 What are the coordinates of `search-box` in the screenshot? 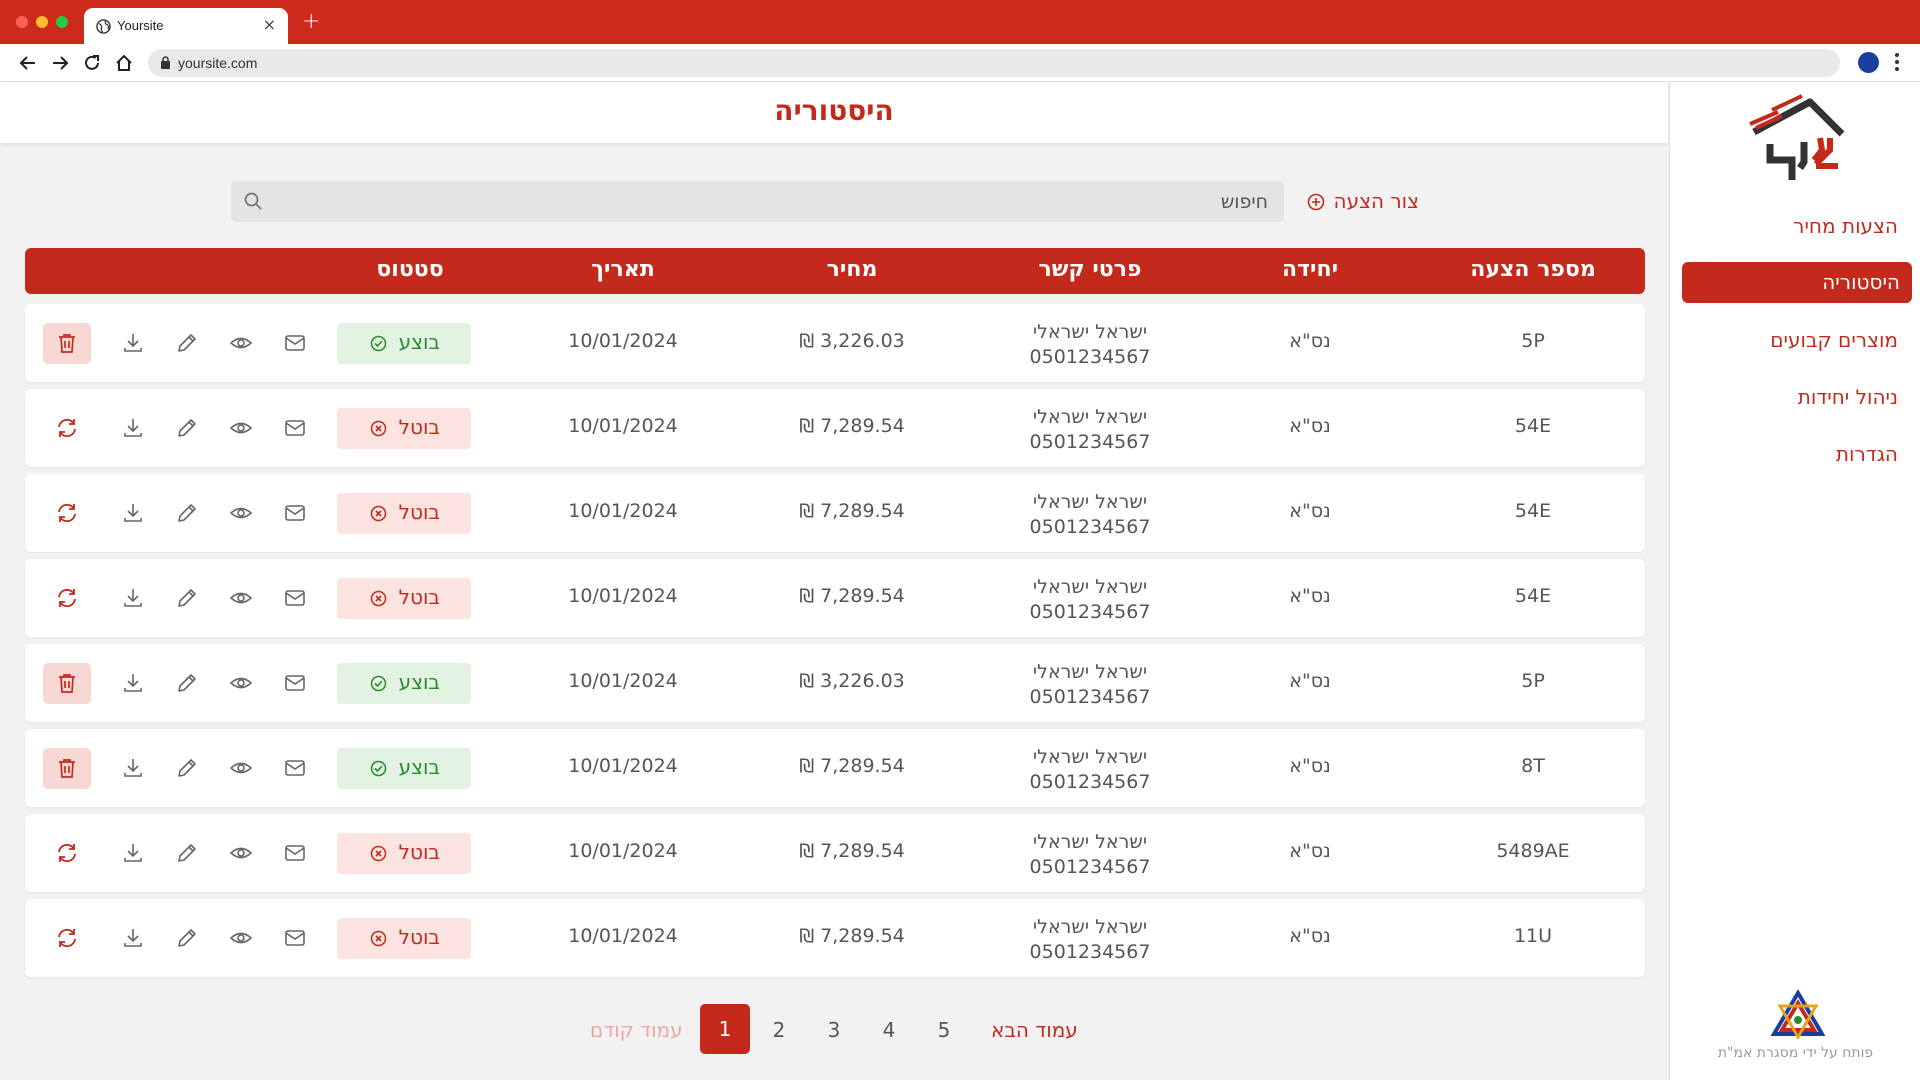 It's located at (757, 201).